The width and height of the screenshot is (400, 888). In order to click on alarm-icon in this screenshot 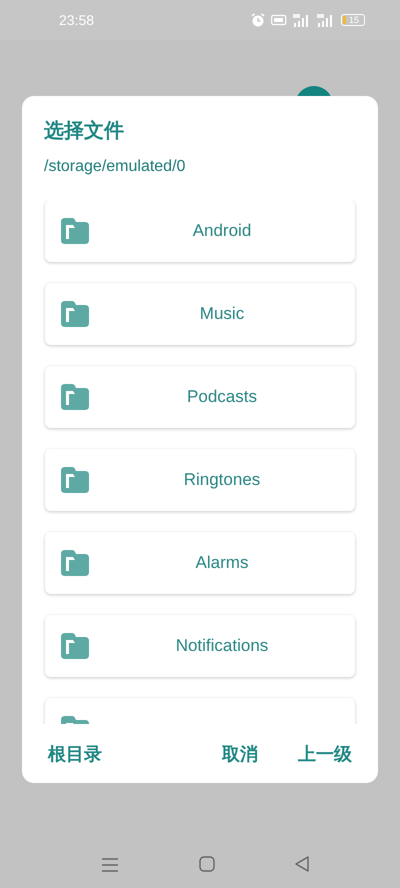, I will do `click(258, 20)`.